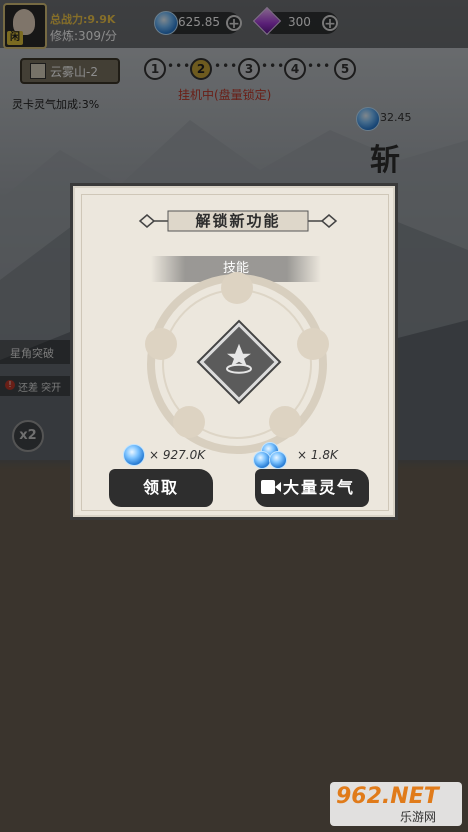  I want to click on claim-label: 领取, so click(160, 487).